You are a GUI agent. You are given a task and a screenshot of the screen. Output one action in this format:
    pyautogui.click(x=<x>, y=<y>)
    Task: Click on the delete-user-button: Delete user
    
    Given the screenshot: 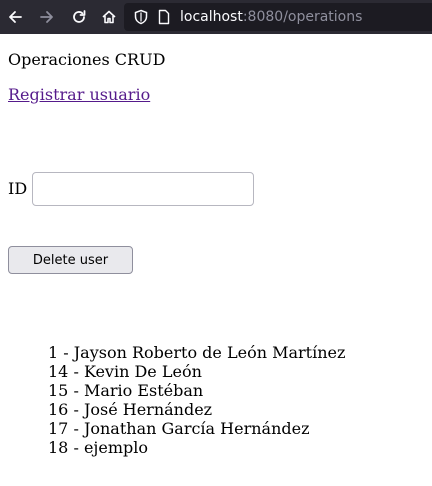 What is the action you would take?
    pyautogui.click(x=70, y=260)
    